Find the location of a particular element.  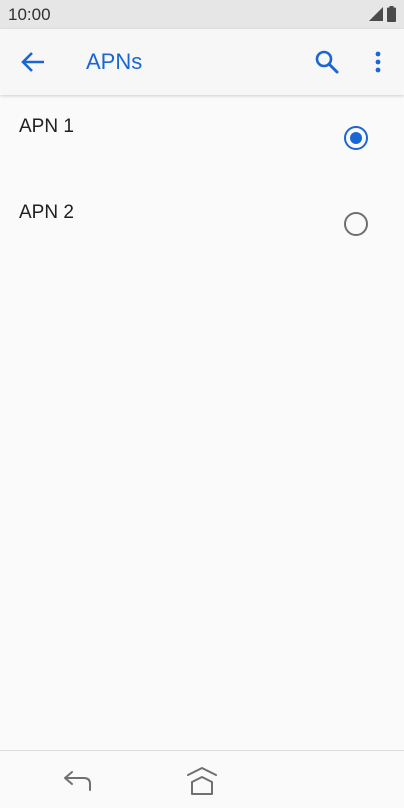

apn-item-2: APN 2 is located at coordinates (202, 225).